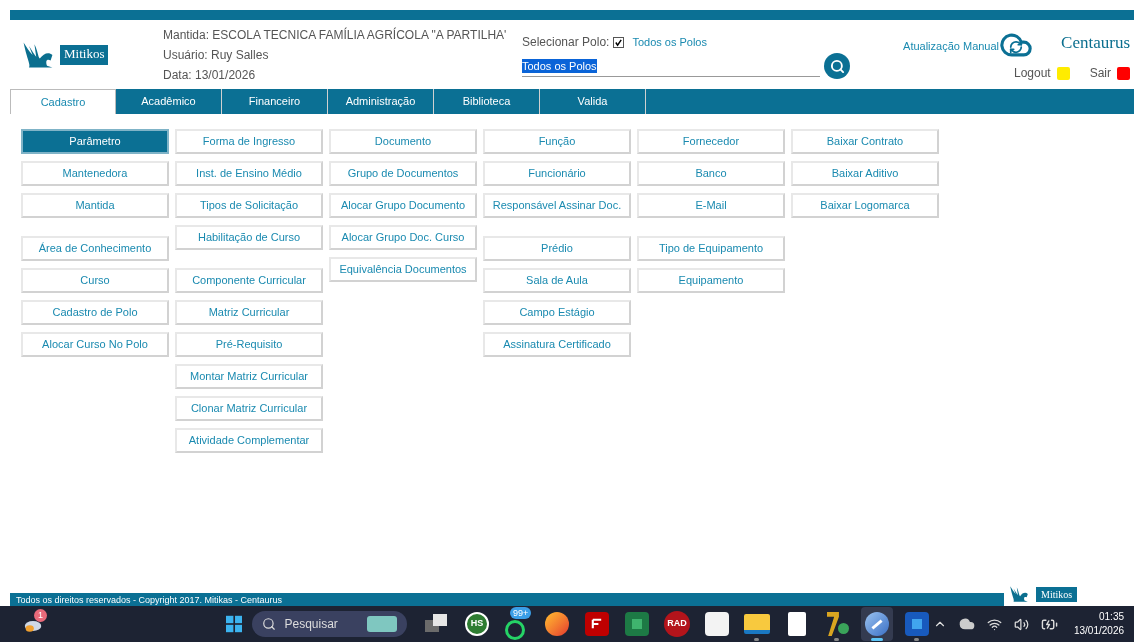 Image resolution: width=1134 pixels, height=642 pixels. I want to click on clock-date: 13/01/2026, so click(1098, 631).